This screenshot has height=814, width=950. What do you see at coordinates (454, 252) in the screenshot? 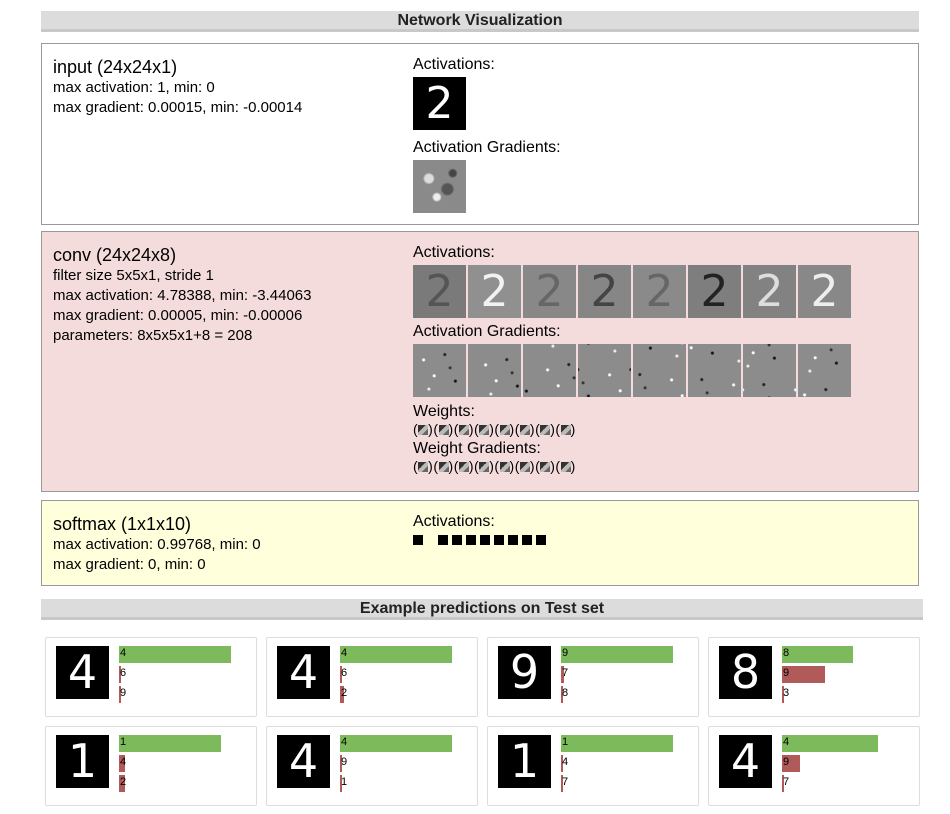
I see `conv-activations-label: Activations:` at bounding box center [454, 252].